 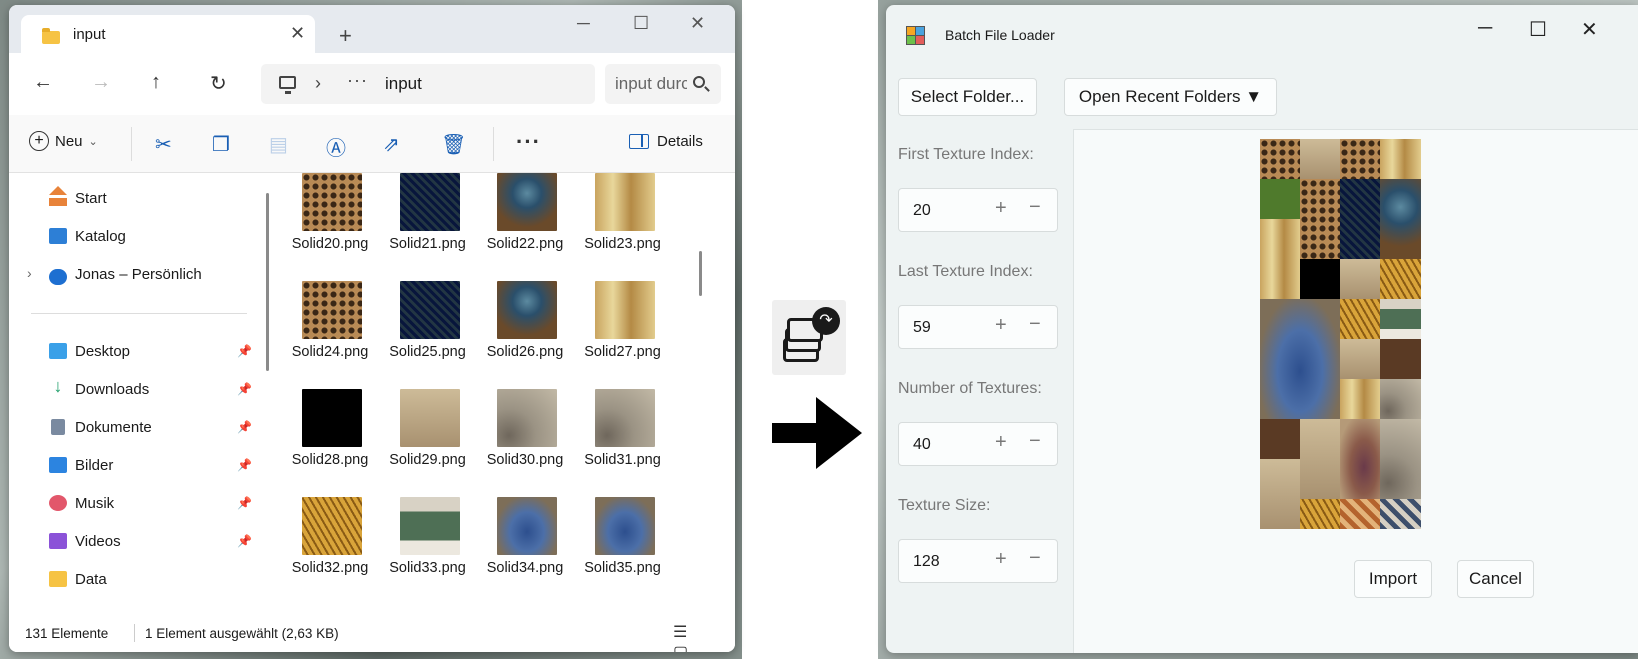 What do you see at coordinates (978, 444) in the screenshot?
I see `number-of-textures-stepper: 40 + −` at bounding box center [978, 444].